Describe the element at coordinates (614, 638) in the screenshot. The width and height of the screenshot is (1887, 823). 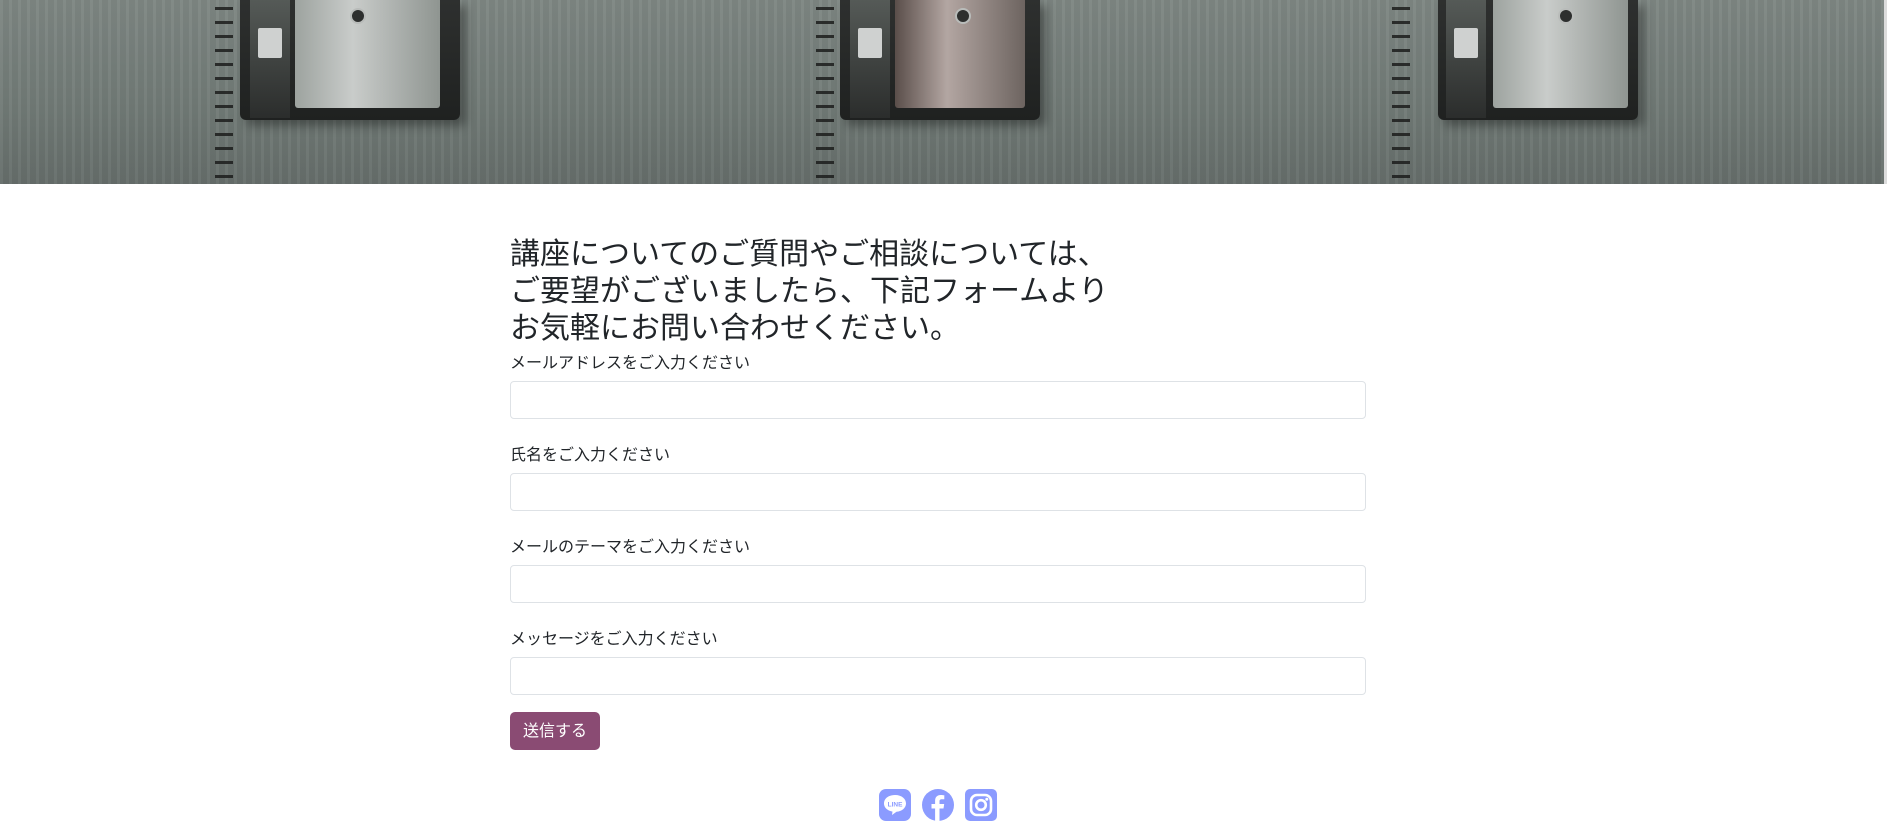
I see `message-label: メッセージをご入力ください` at that location.